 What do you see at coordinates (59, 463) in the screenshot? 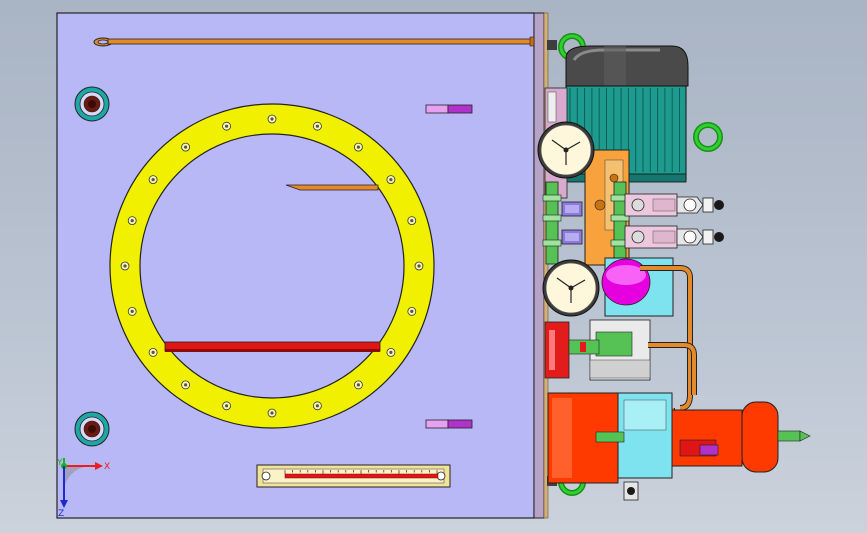
I see `triad-y-label: Y` at bounding box center [59, 463].